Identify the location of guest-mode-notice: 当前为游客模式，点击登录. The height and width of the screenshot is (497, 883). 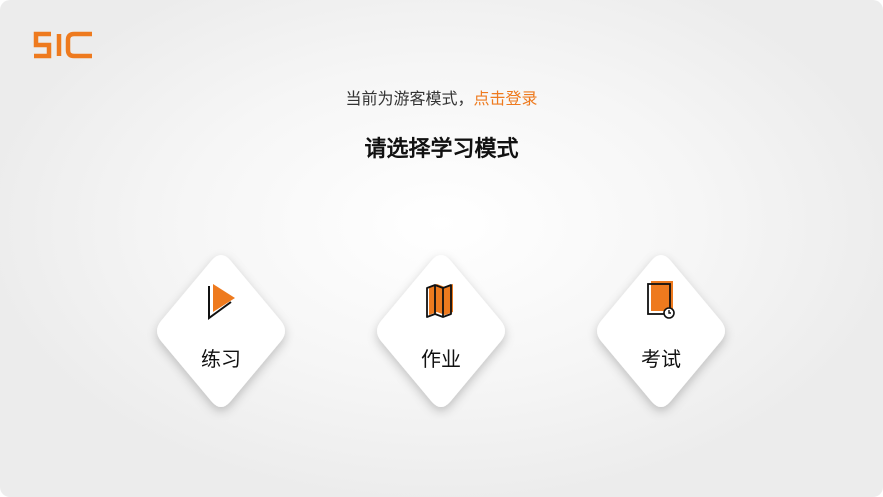
(441, 99).